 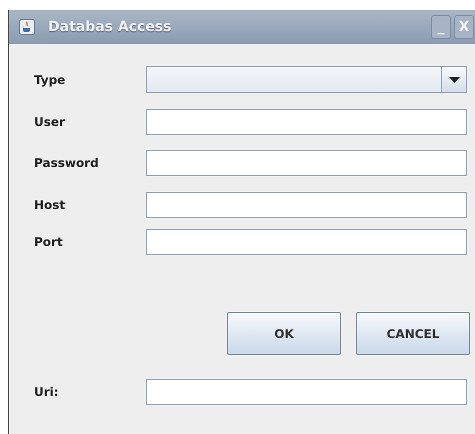 I want to click on uri-field, so click(x=306, y=391).